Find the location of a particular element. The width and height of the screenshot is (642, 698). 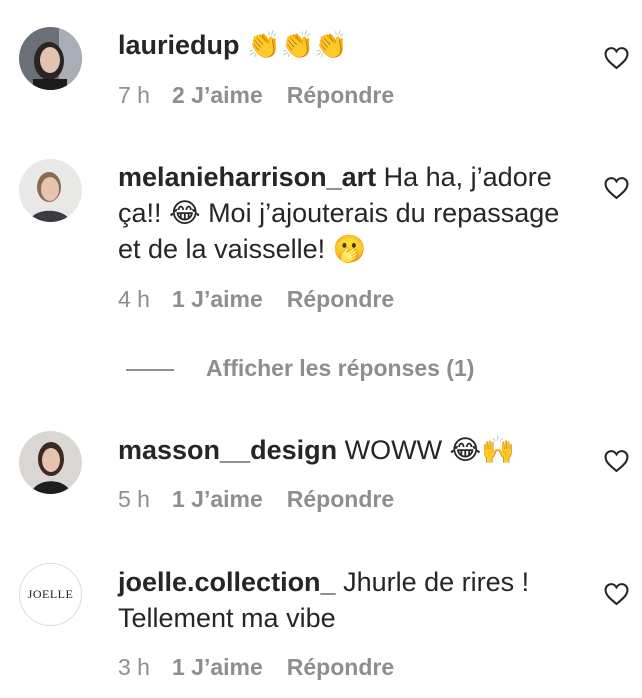

comment-username: joelle.collection_ is located at coordinates (227, 582).